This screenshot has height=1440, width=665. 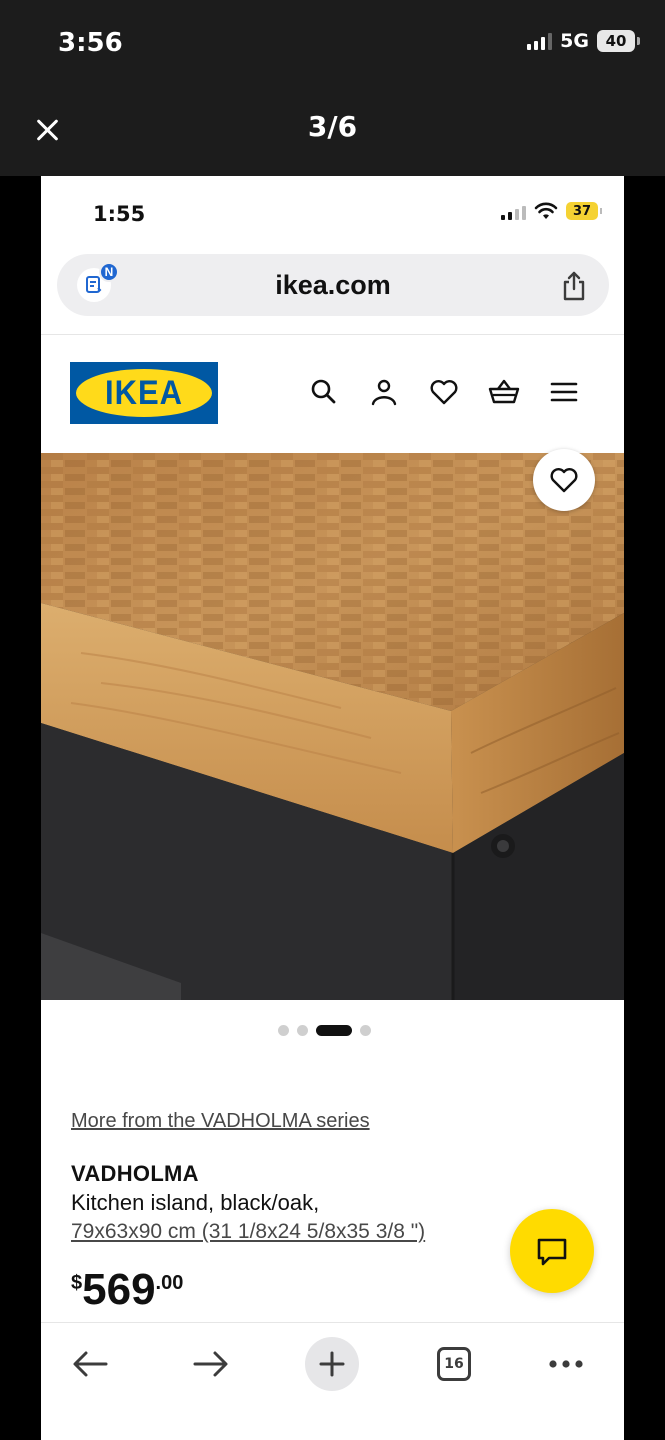 I want to click on tabs-button: 16, so click(x=454, y=1364).